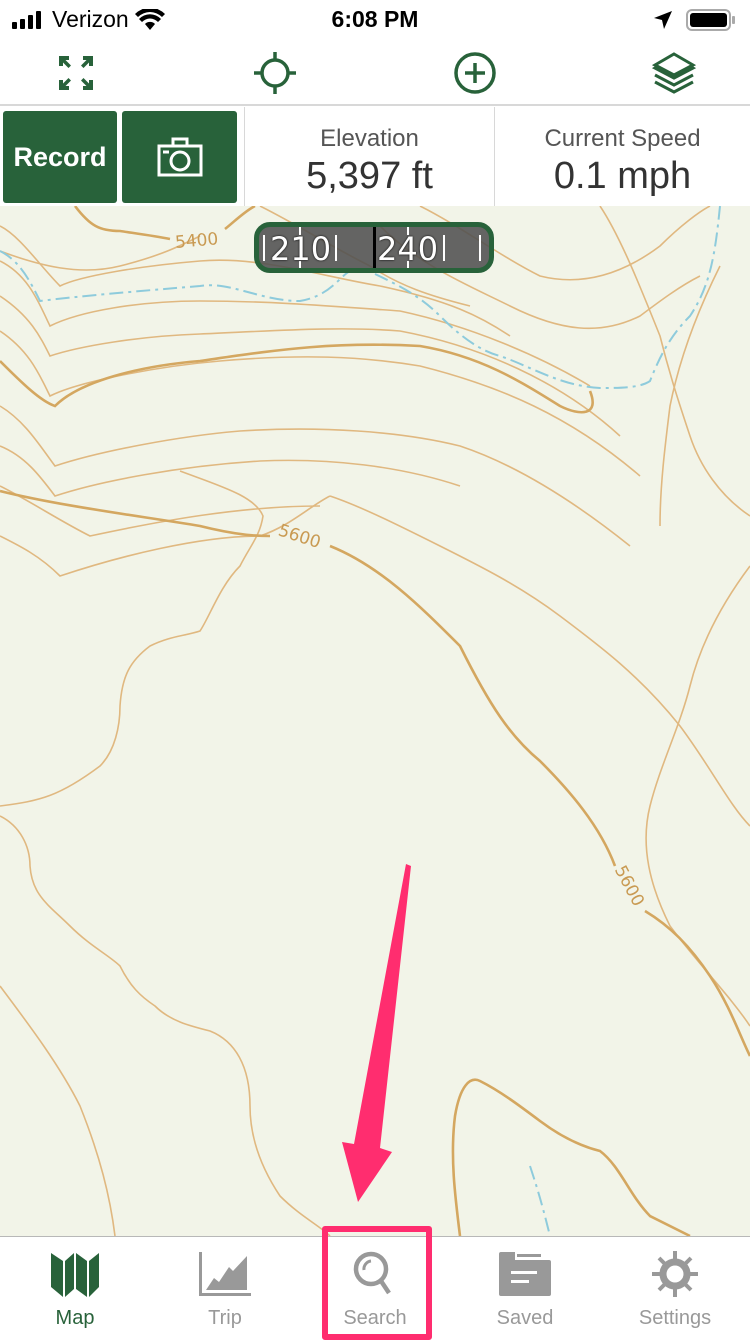  What do you see at coordinates (372, 1273) in the screenshot?
I see `search-icon` at bounding box center [372, 1273].